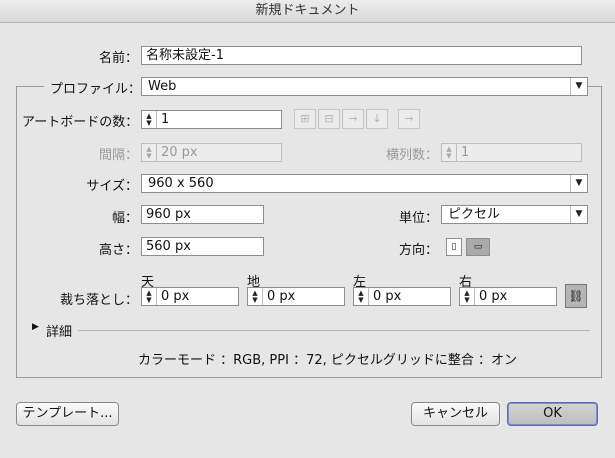 This screenshot has width=615, height=458. I want to click on units-select: ピクセル ▼, so click(514, 214).